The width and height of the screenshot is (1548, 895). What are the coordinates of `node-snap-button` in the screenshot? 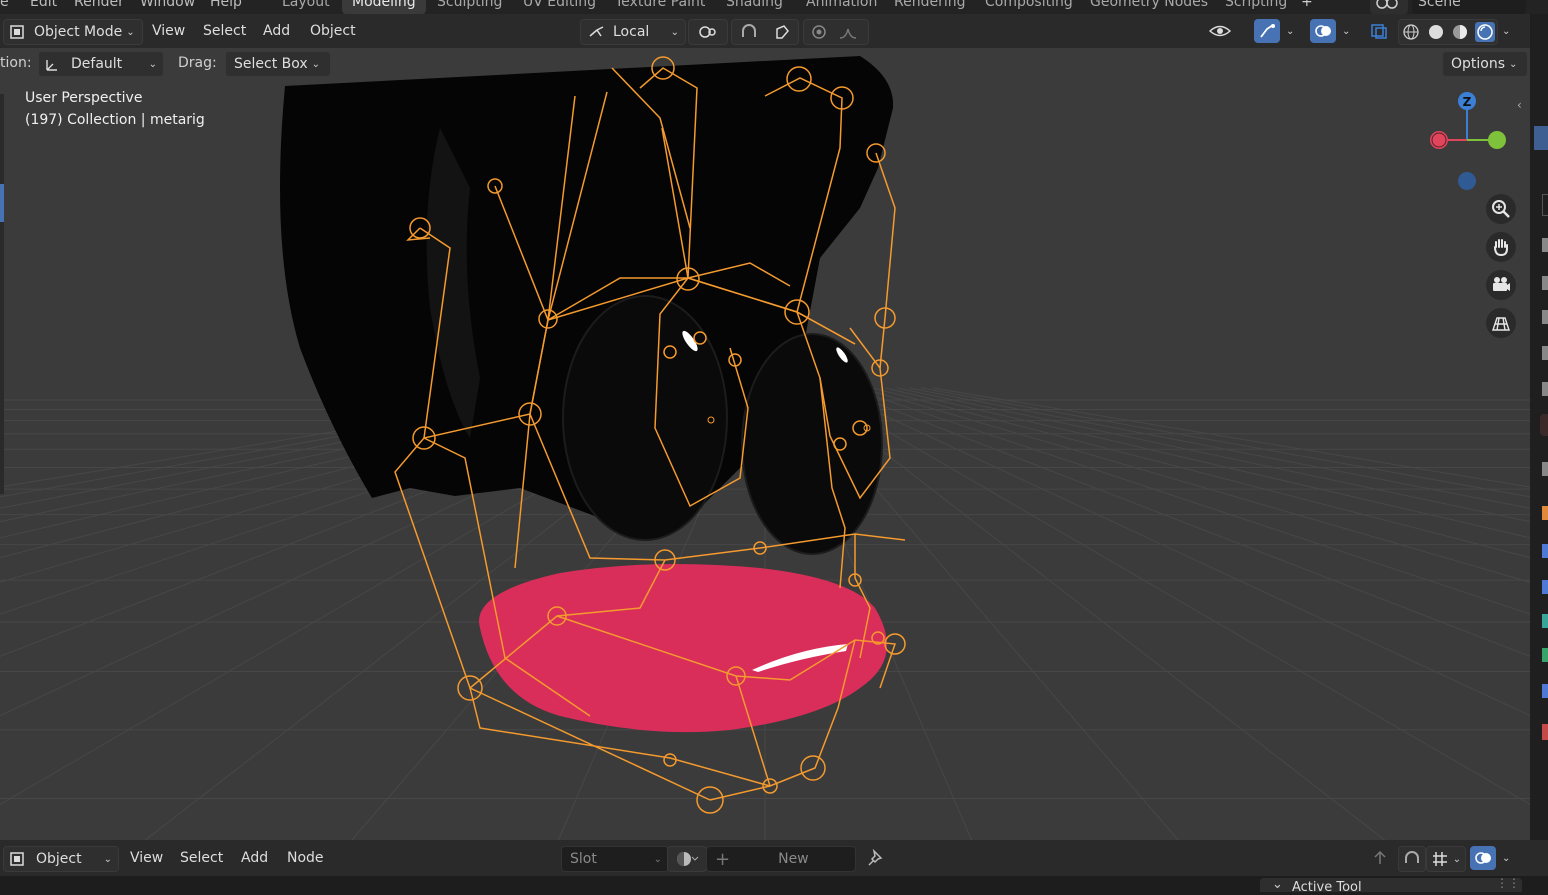 It's located at (1412, 859).